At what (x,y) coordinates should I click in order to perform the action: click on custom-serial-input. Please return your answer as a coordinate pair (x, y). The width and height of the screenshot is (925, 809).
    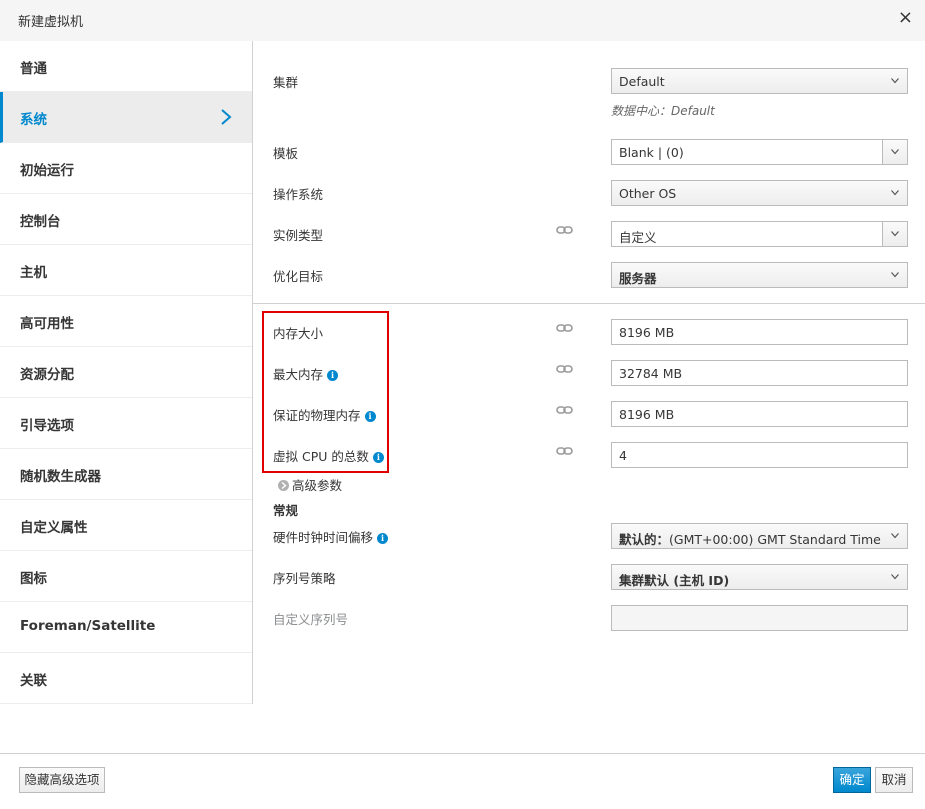
    Looking at the image, I should click on (759, 618).